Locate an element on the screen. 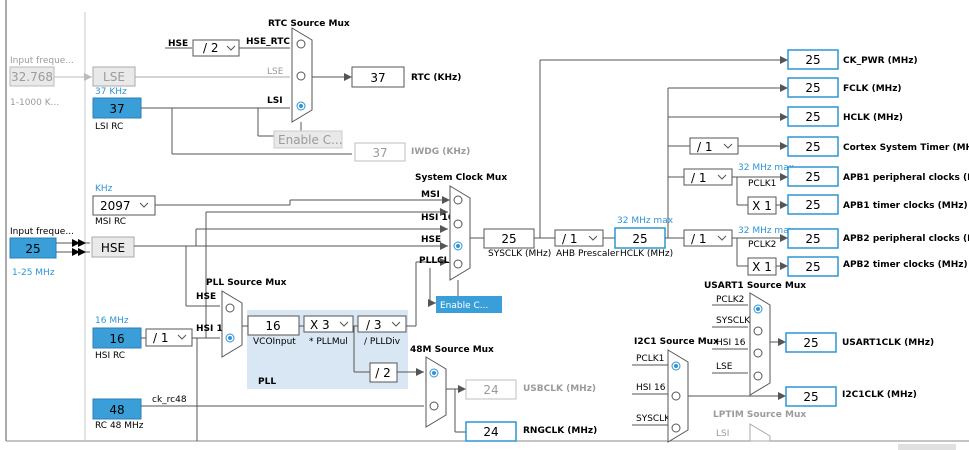 The width and height of the screenshot is (969, 450). pll-mul-label: * PLLMul is located at coordinates (328, 342).